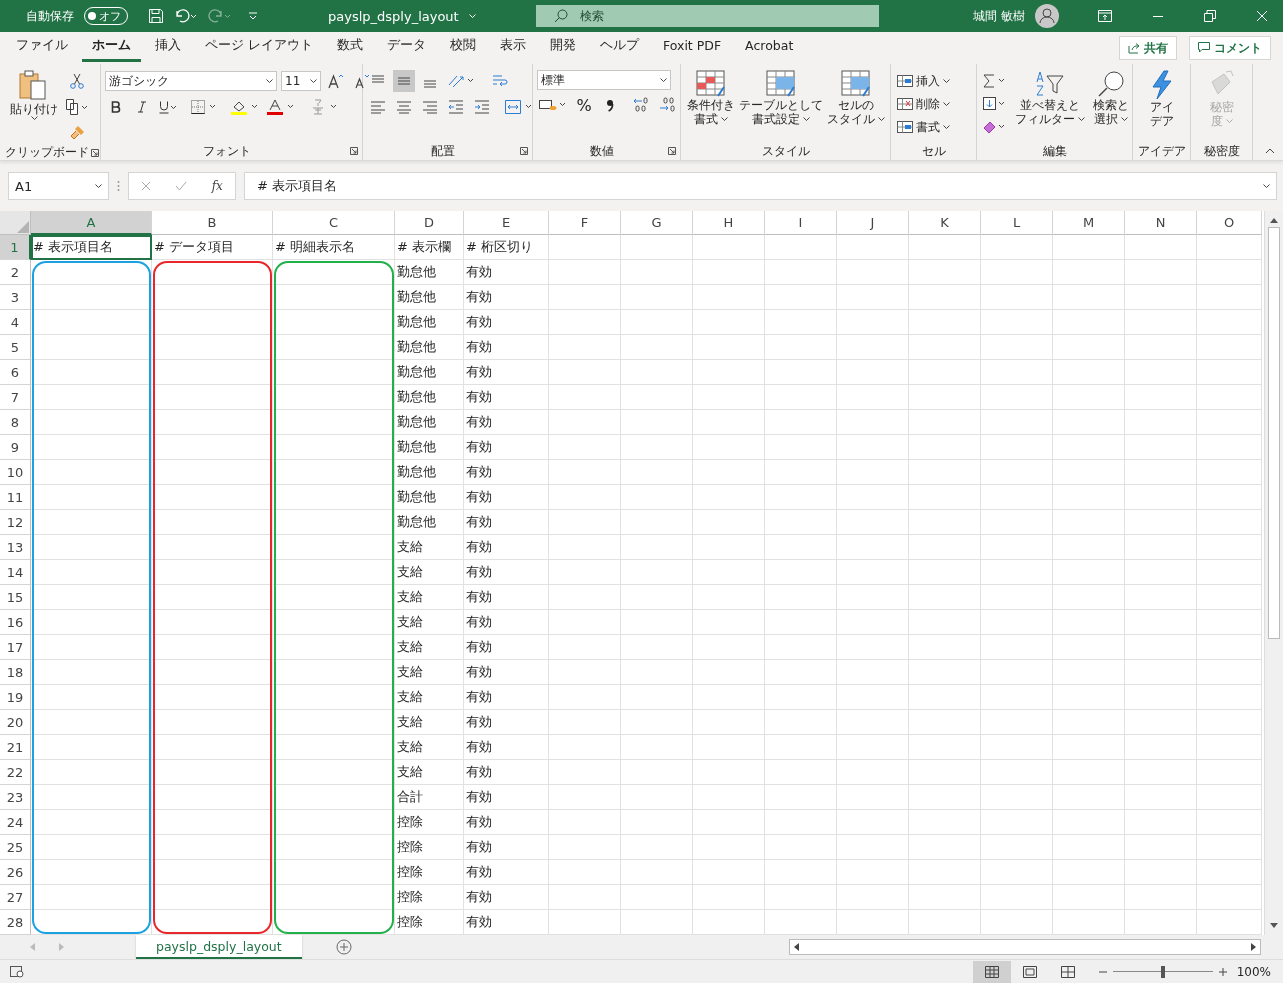  Describe the element at coordinates (923, 127) in the screenshot. I see `cell-button: 書式` at that location.